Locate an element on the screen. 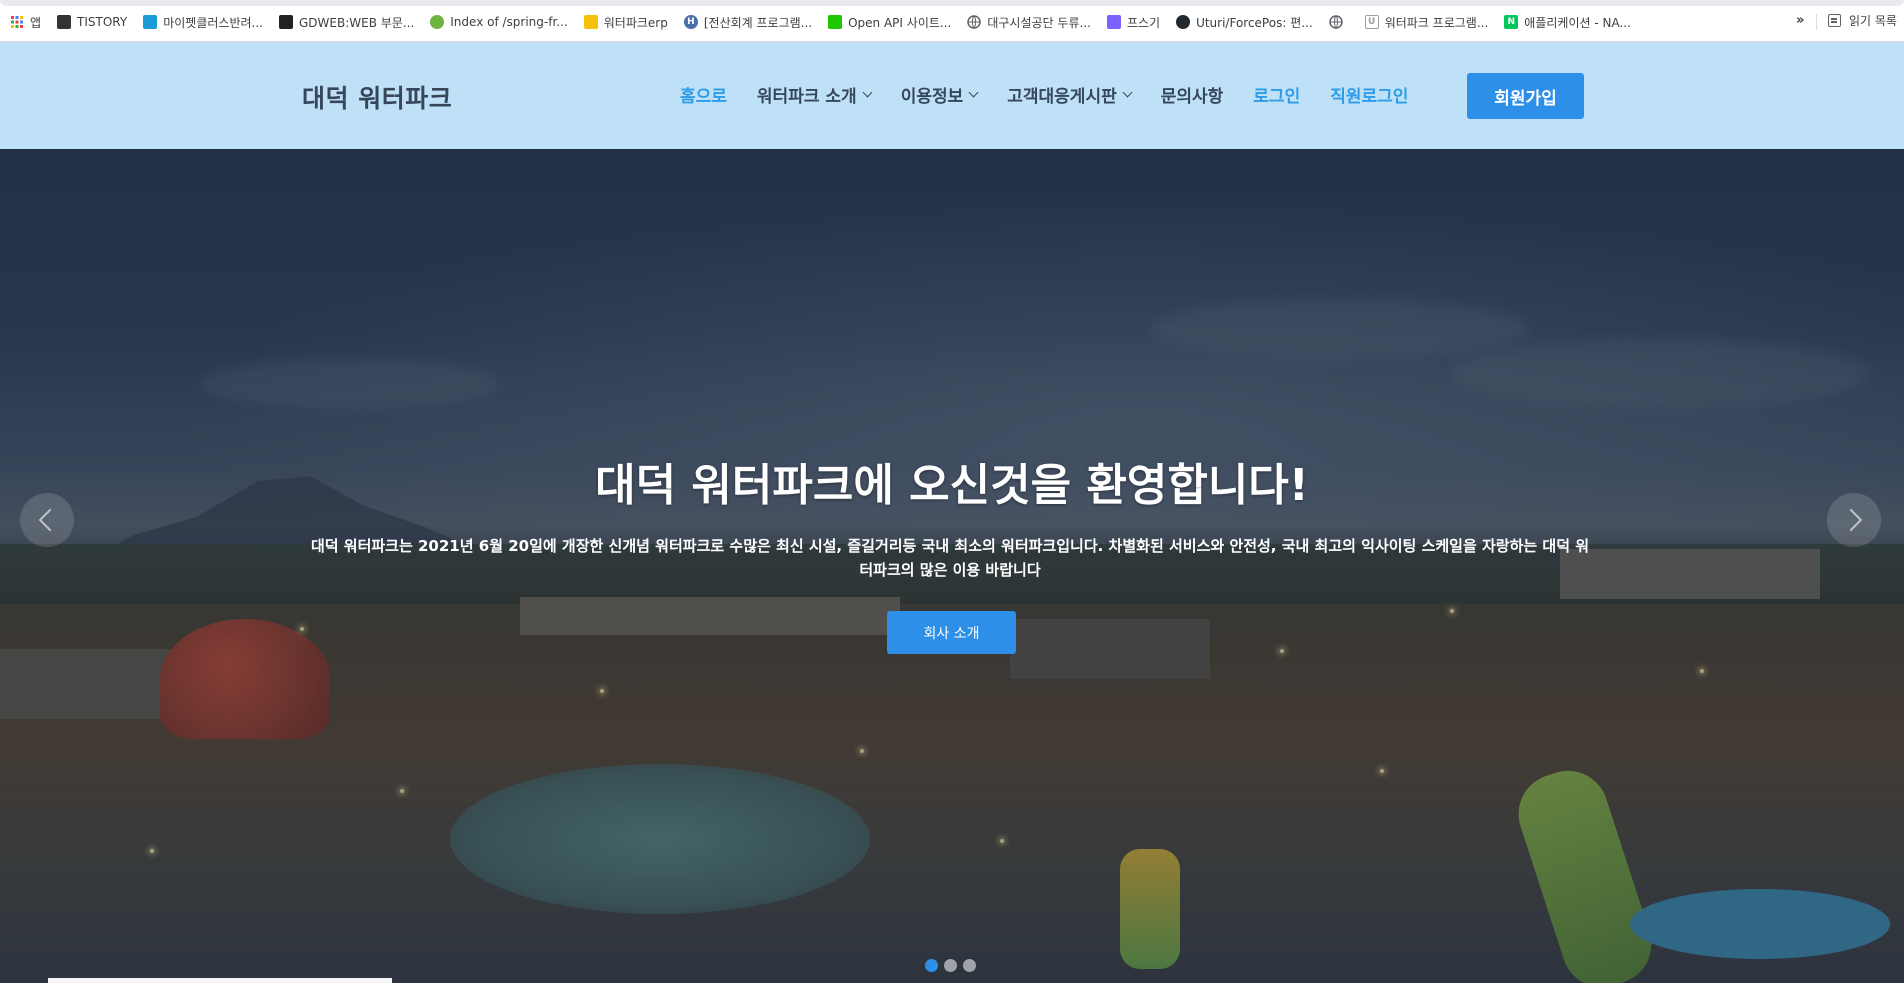 This screenshot has height=983, width=1904. hero-title: 대덕 워터파크에 오신것을 환영합니다! is located at coordinates (952, 485).